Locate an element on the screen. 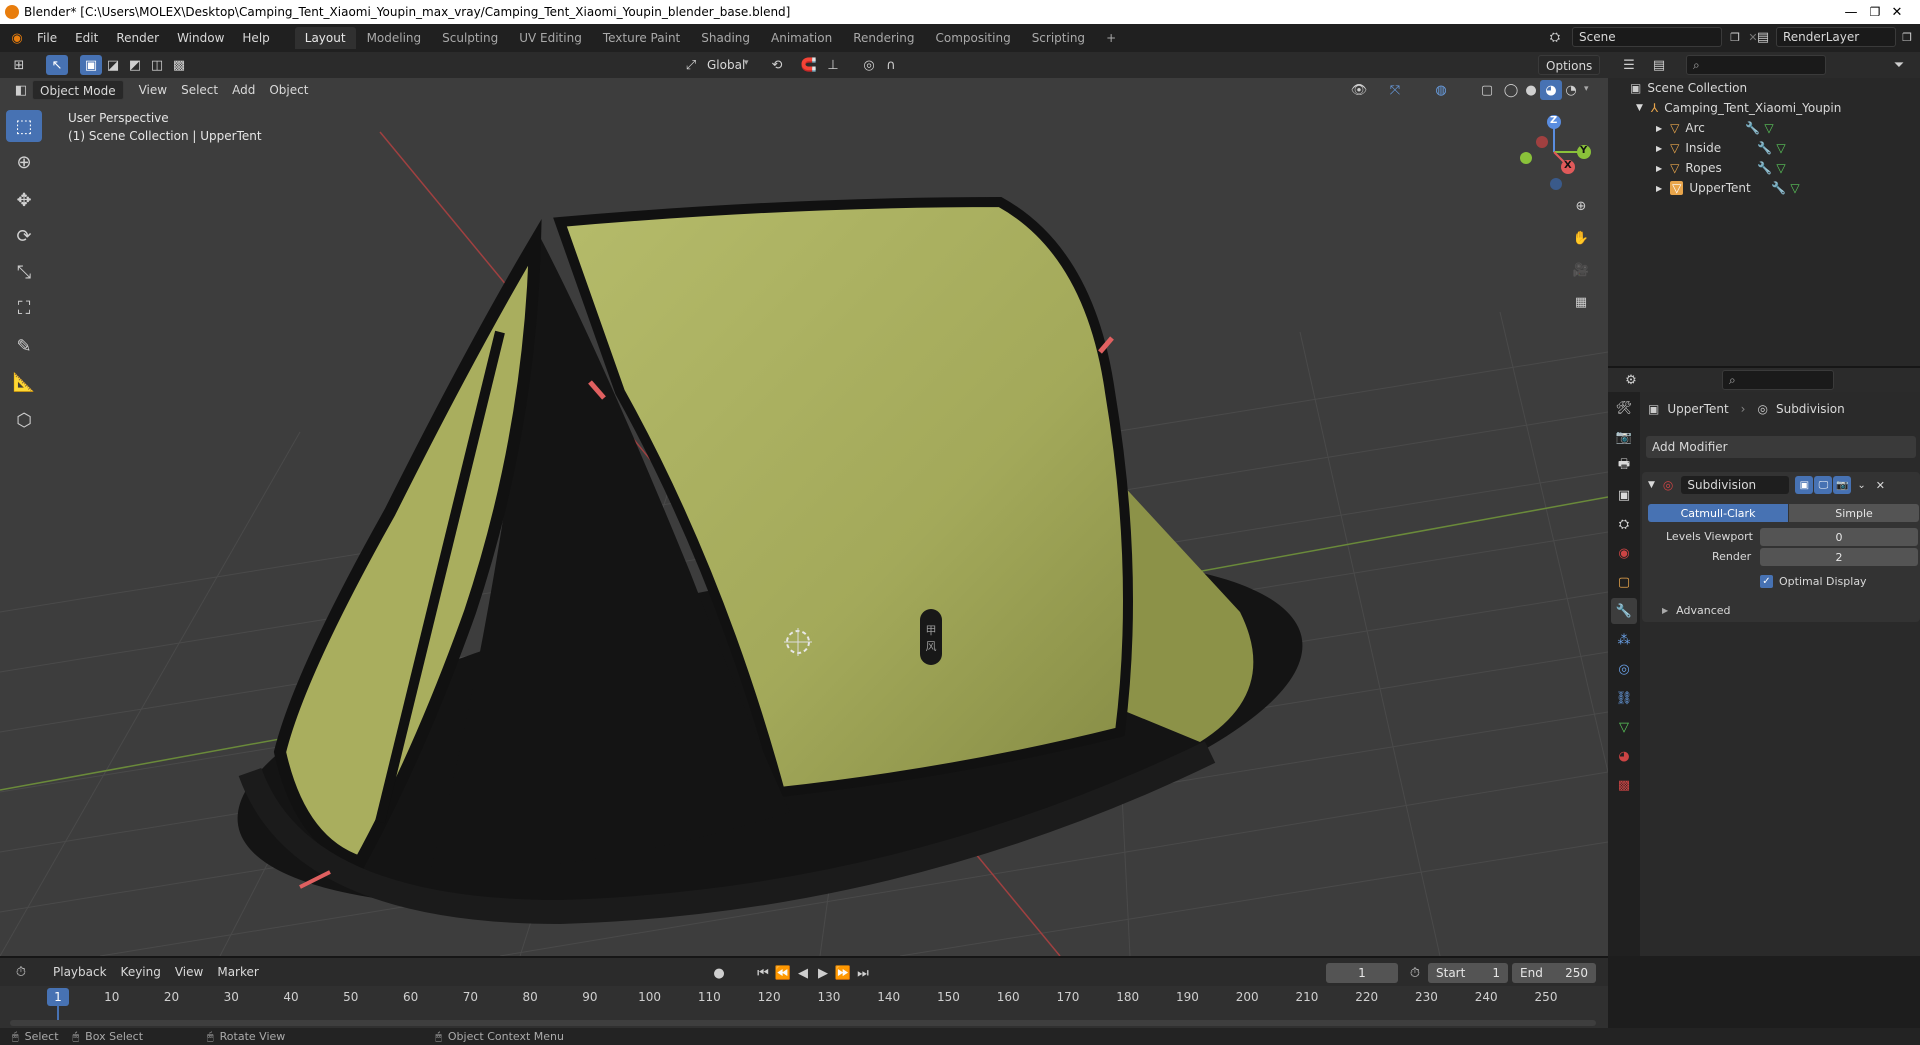 This screenshot has height=1045, width=1920. move-tool-icon: ✥ is located at coordinates (24, 200).